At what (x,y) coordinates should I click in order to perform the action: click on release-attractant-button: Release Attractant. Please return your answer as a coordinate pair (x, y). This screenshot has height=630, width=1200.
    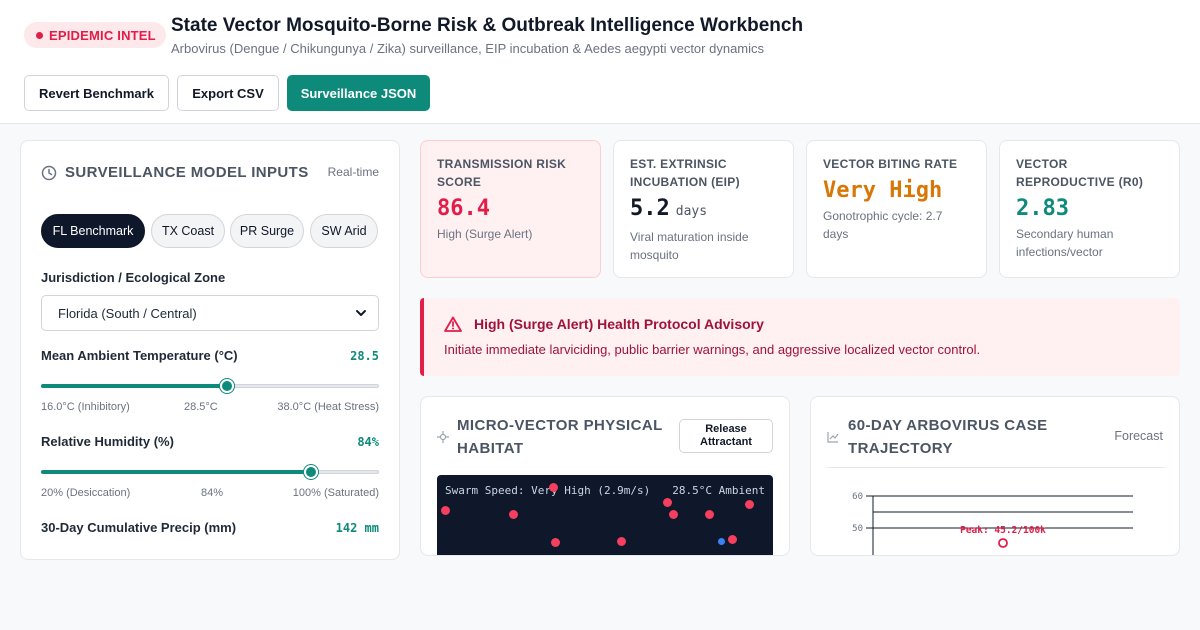
    Looking at the image, I should click on (726, 436).